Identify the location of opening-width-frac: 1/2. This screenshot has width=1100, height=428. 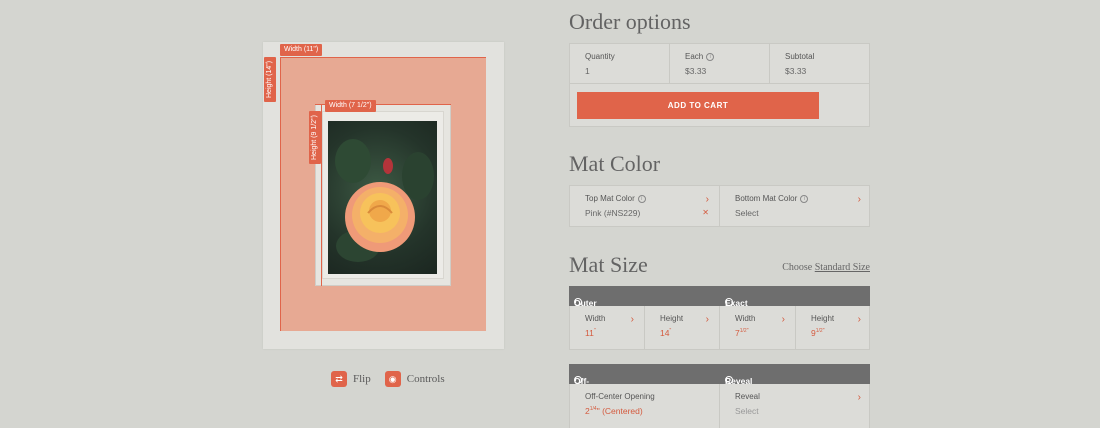
(743, 331).